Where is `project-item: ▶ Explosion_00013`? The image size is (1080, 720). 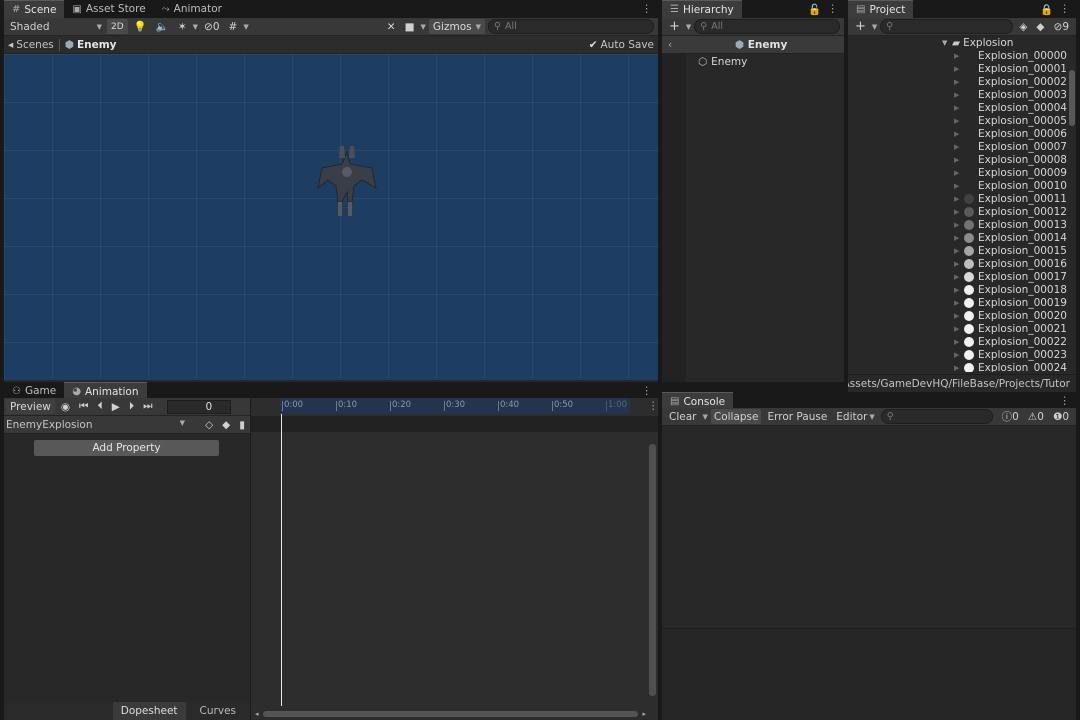
project-item: ▶ Explosion_00013 is located at coordinates (958, 224).